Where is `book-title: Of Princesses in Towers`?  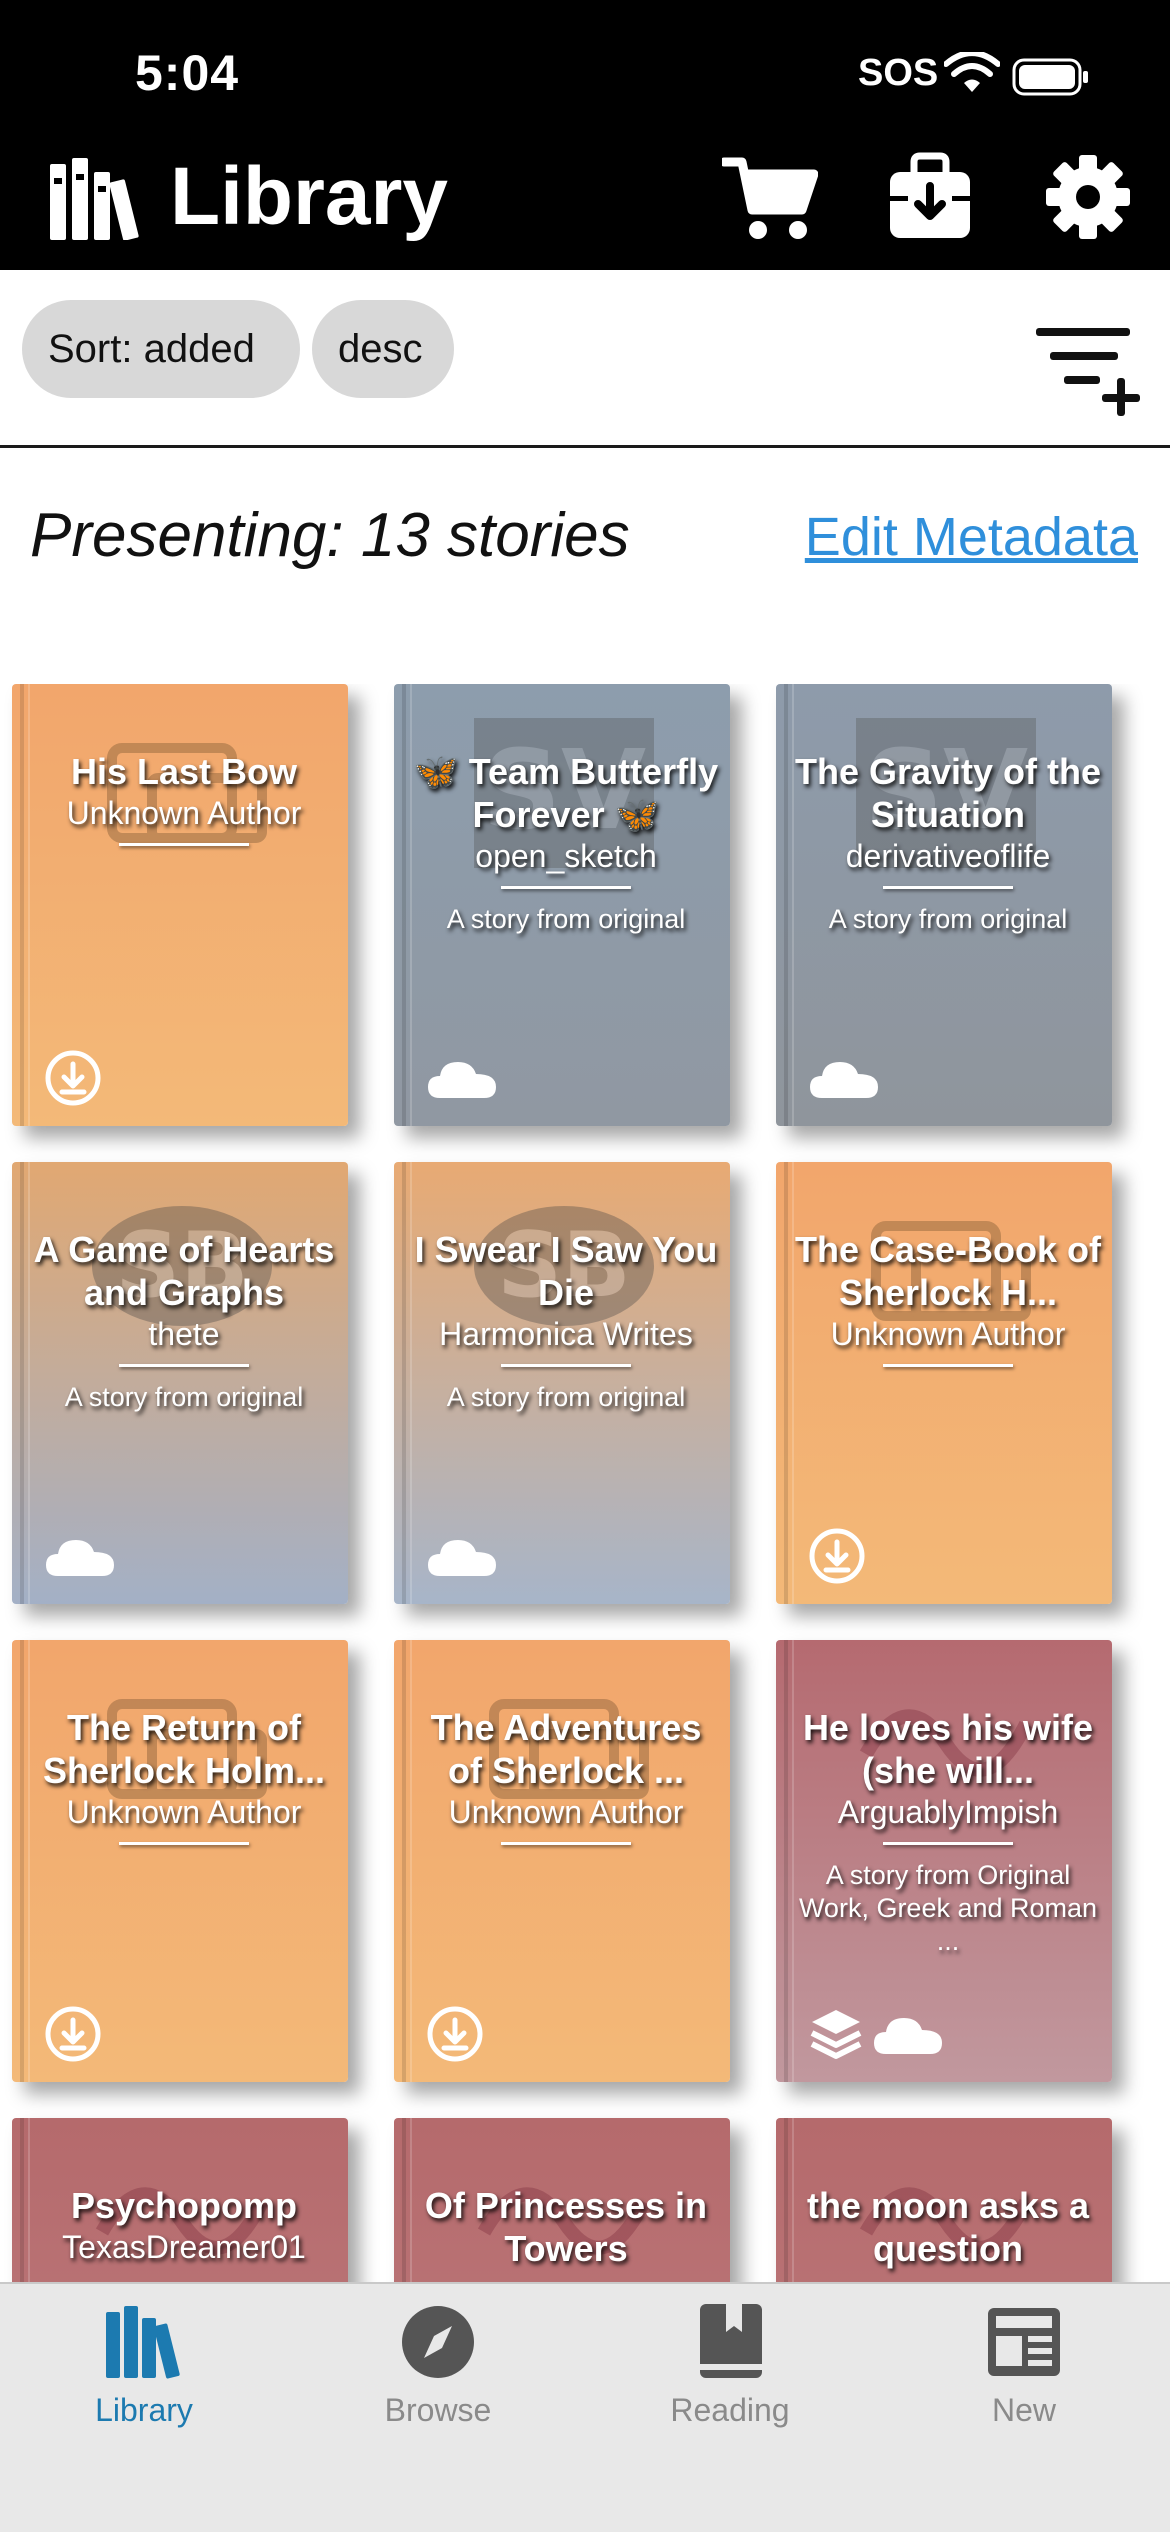
book-title: Of Princesses in Towers is located at coordinates (566, 2227).